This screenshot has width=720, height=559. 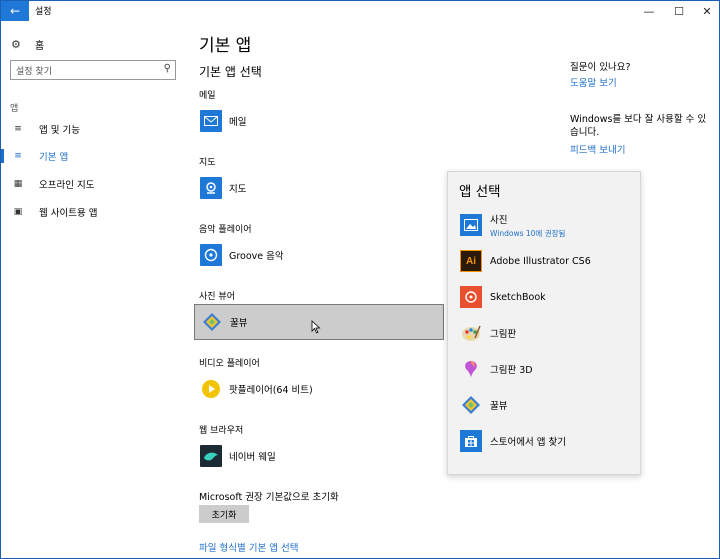 What do you see at coordinates (225, 230) in the screenshot?
I see `category-label-music: 음악 플레이어` at bounding box center [225, 230].